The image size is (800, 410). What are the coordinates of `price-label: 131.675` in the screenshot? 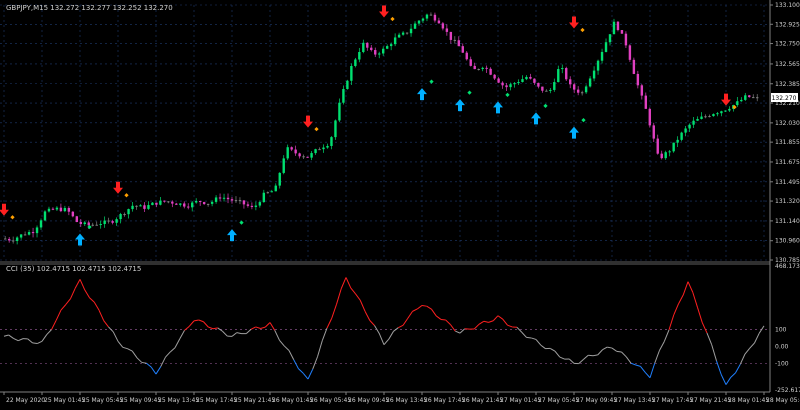 It's located at (787, 162).